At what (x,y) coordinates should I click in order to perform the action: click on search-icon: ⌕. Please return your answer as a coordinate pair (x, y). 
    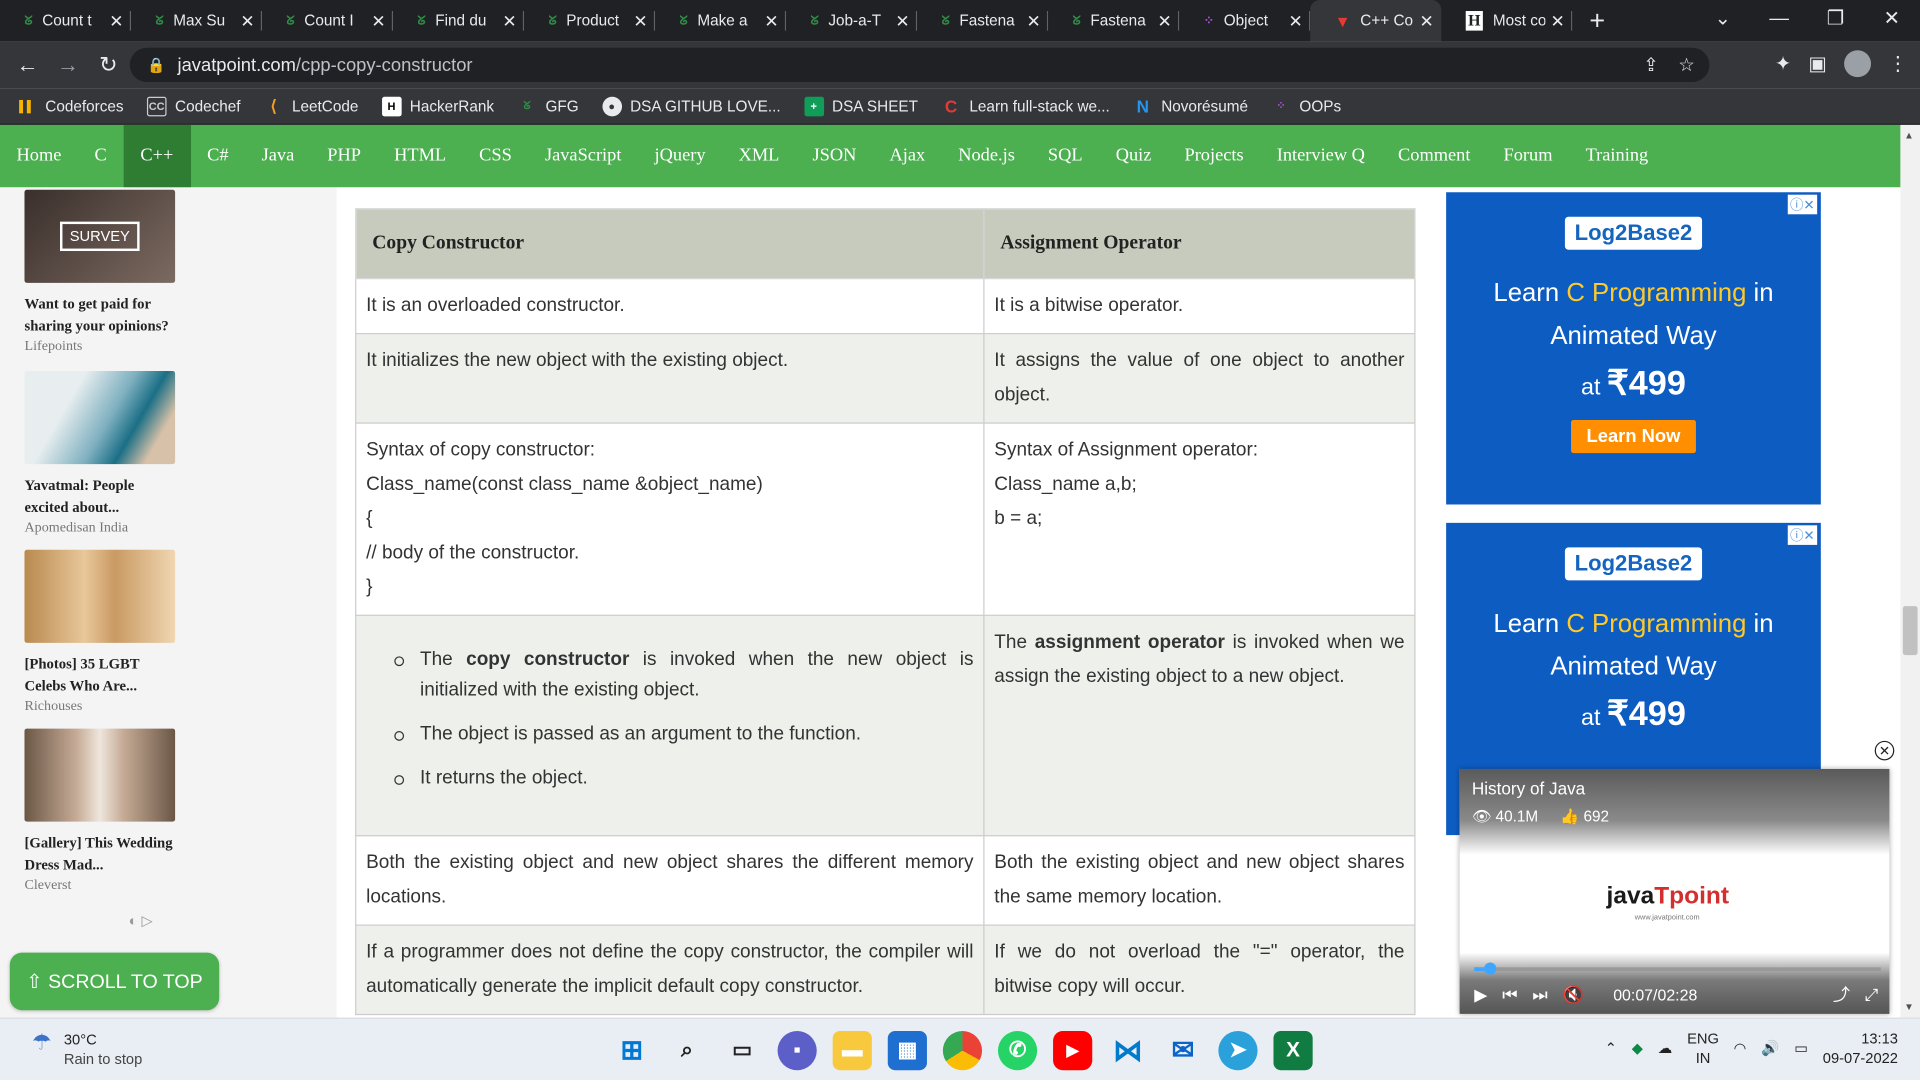
    Looking at the image, I should click on (686, 1050).